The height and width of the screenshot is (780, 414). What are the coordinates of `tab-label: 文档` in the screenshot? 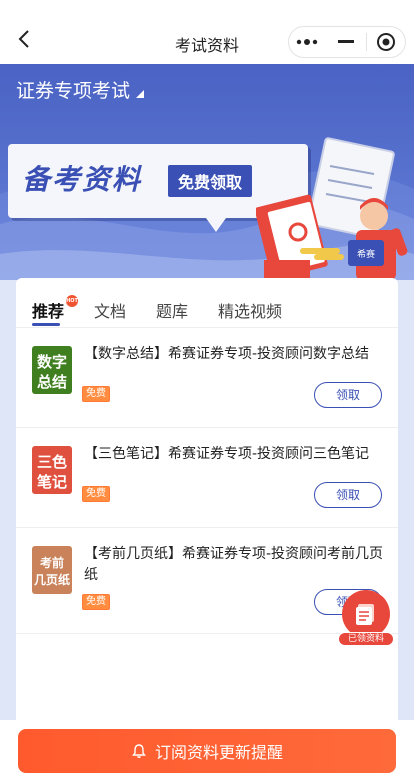 It's located at (110, 311).